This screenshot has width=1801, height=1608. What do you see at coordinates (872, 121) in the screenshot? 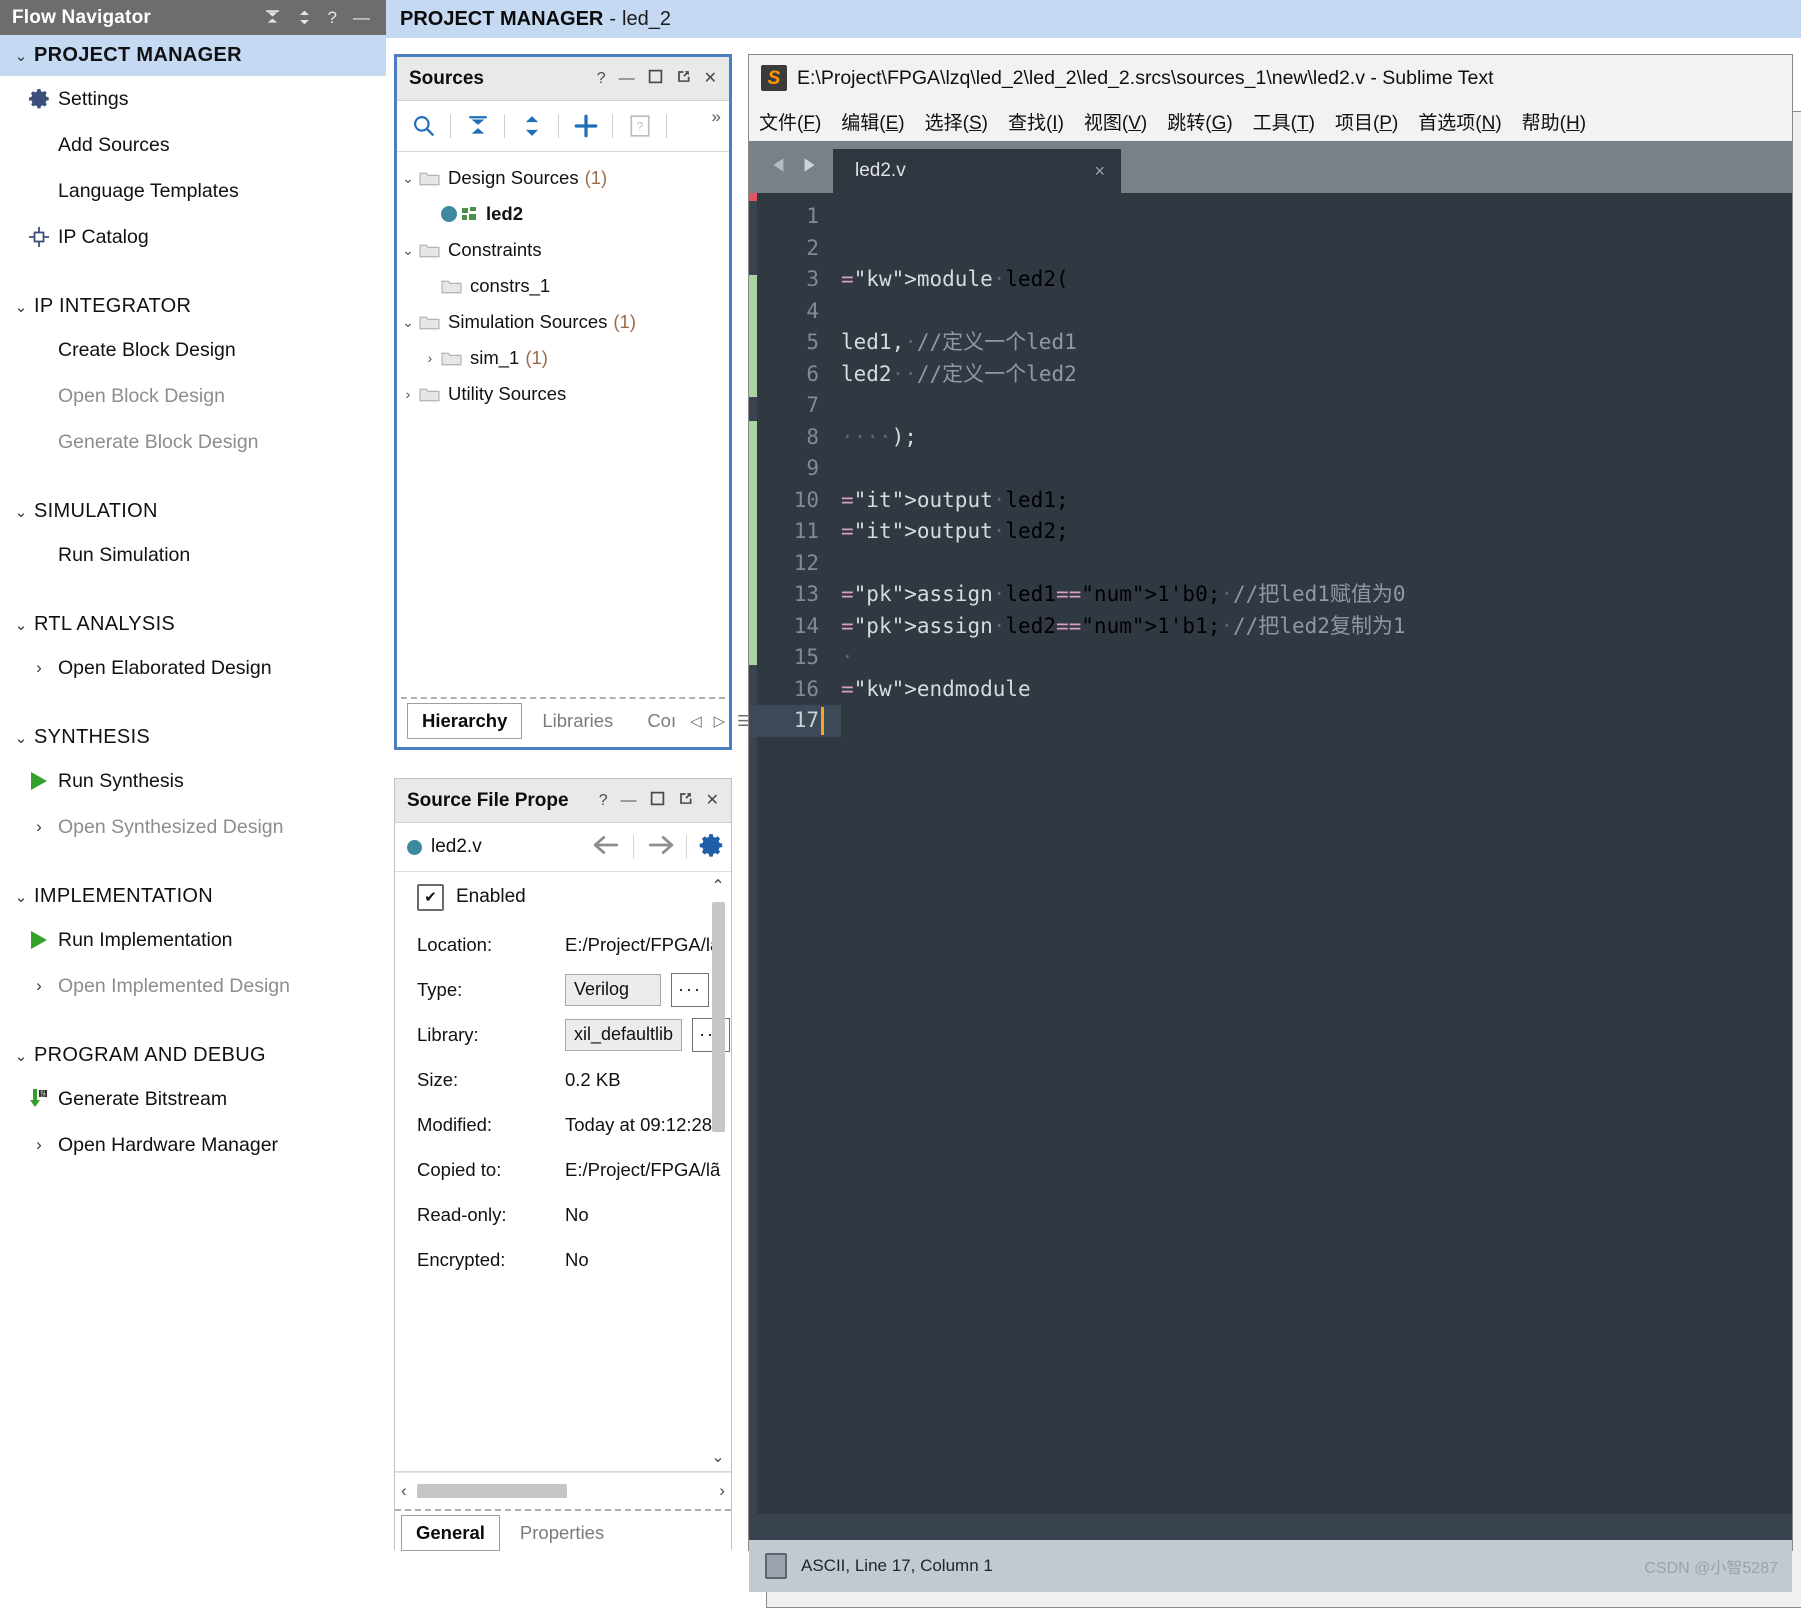
I see `menu-item-e: 编辑(E)` at bounding box center [872, 121].